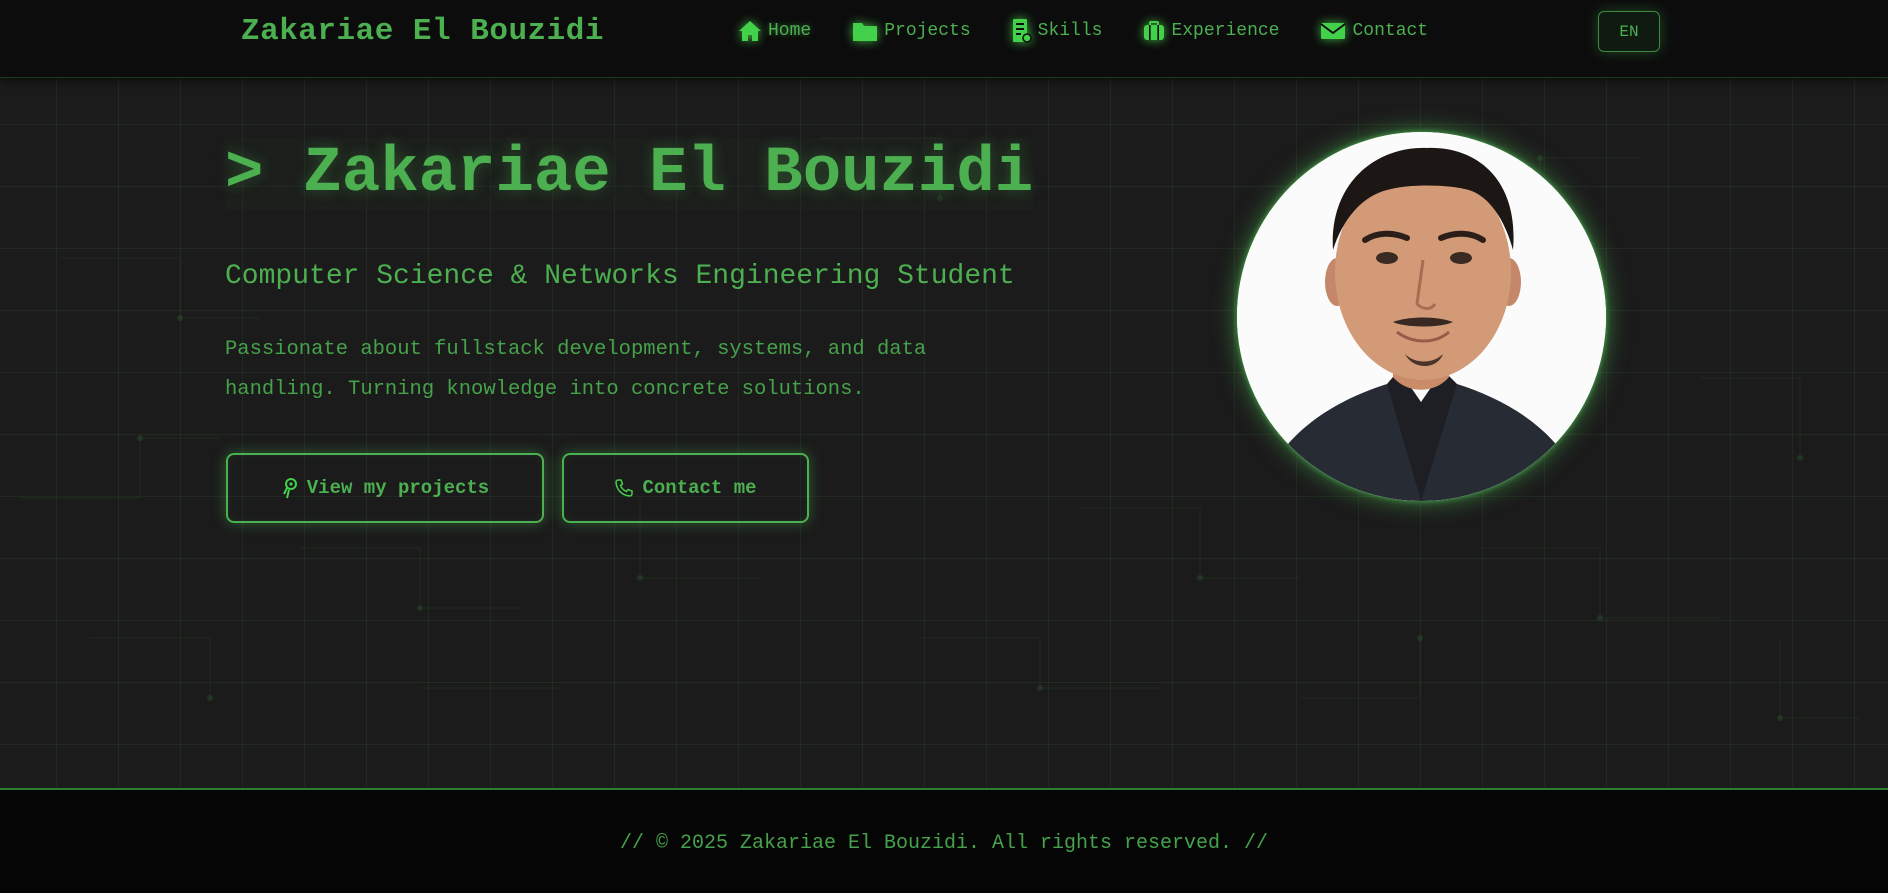  I want to click on nav-contact: Contact, so click(1374, 31).